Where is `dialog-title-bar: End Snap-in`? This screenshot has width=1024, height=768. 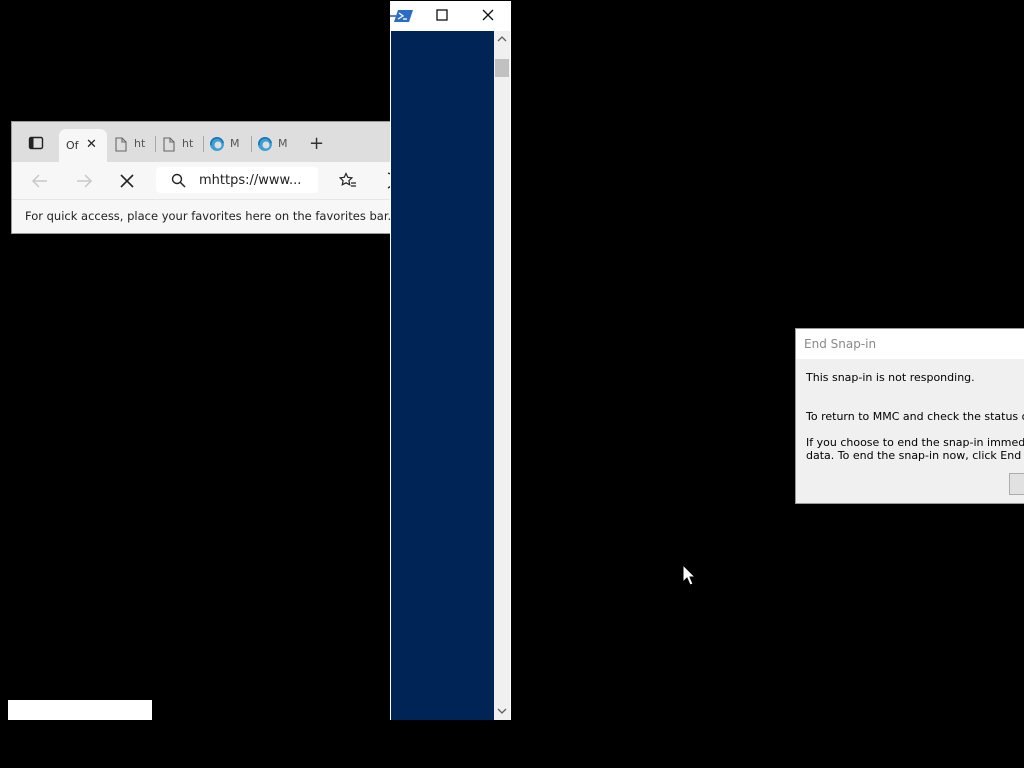
dialog-title-bar: End Snap-in is located at coordinates (910, 344).